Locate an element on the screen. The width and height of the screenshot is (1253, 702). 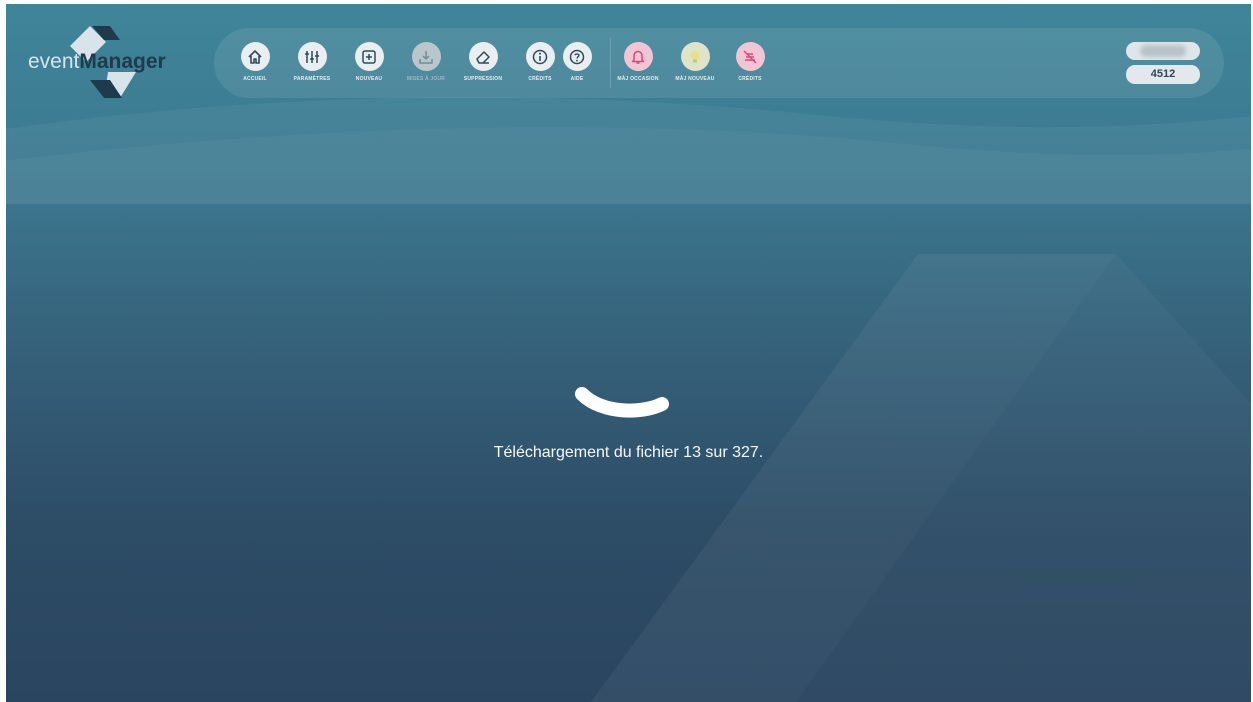
toolbar-label: MÀJ NOUVEAU is located at coordinates (695, 79).